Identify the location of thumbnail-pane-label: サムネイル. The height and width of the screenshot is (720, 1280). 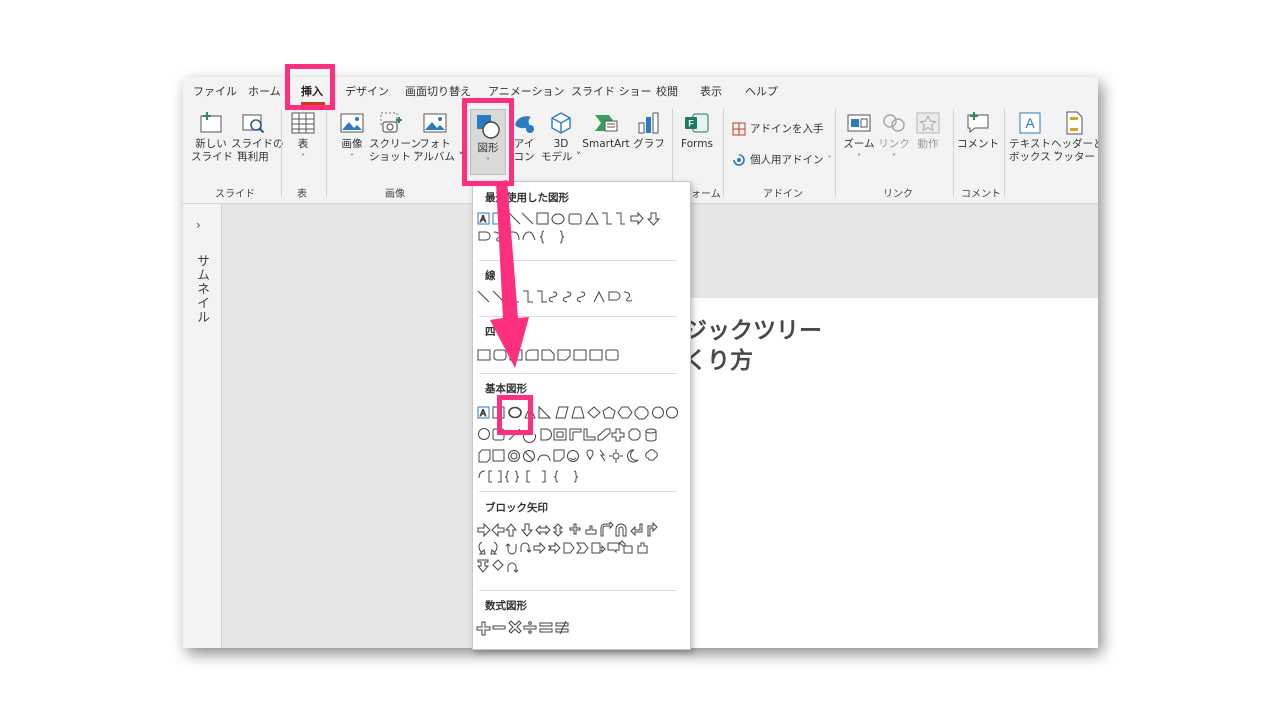
(201, 289).